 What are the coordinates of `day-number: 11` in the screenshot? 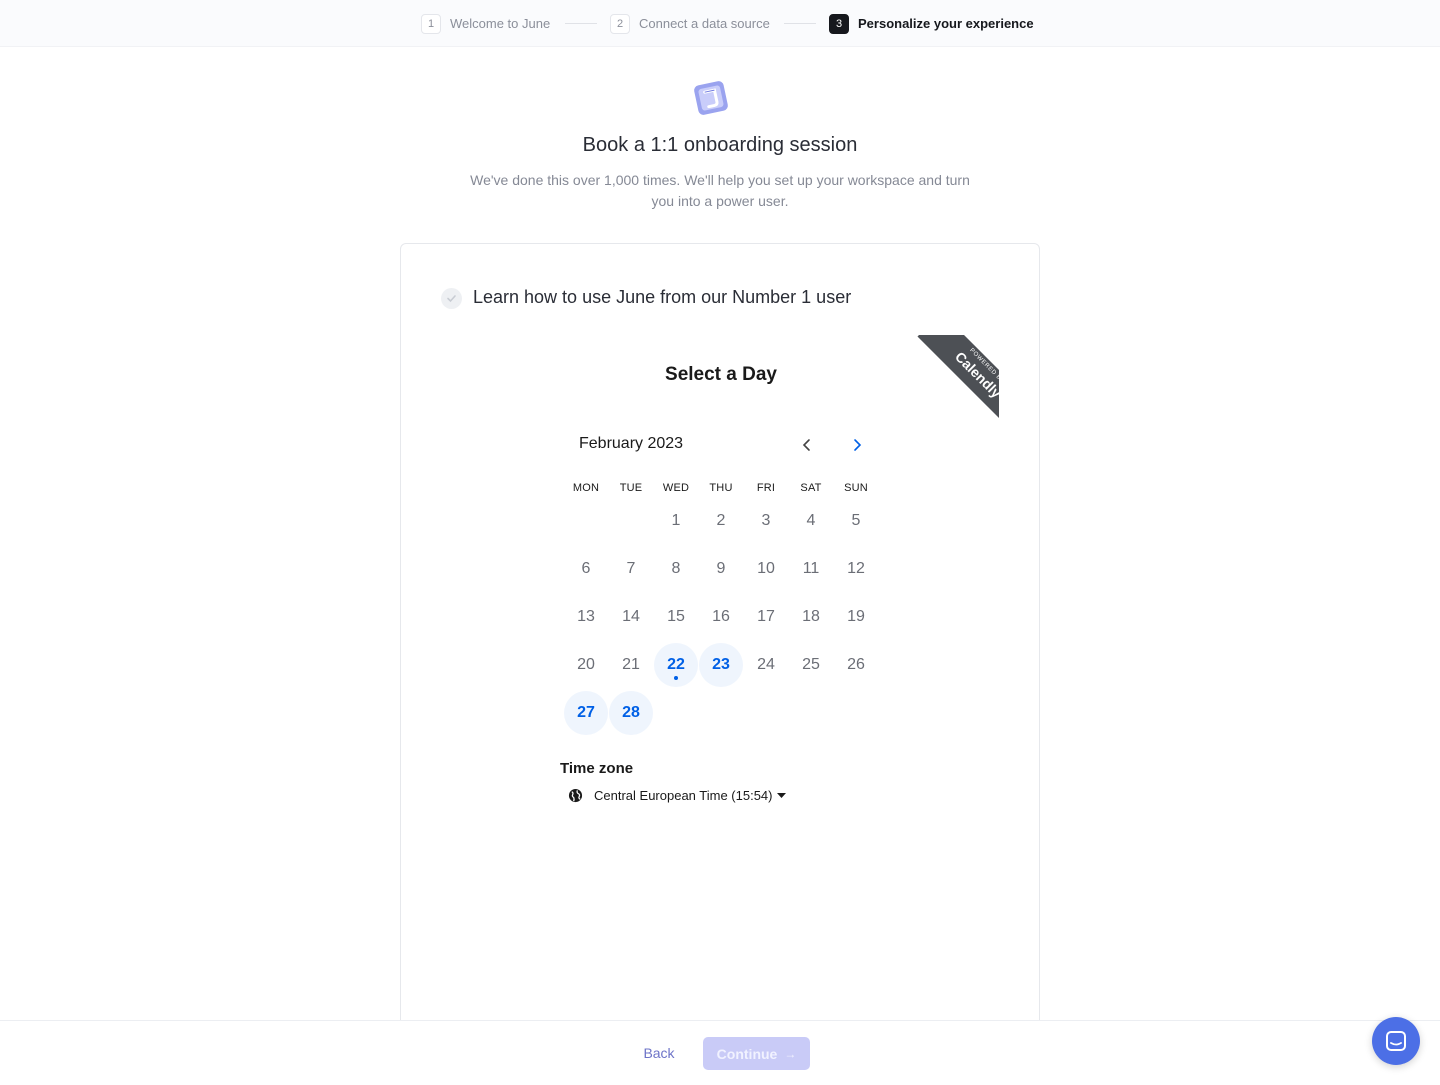 It's located at (811, 568).